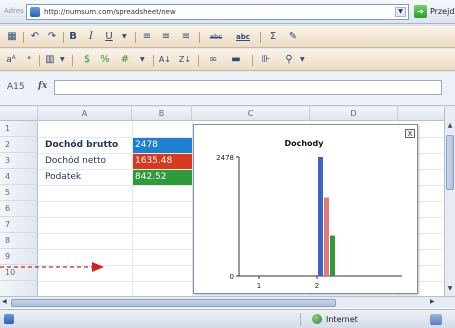 This screenshot has width=455, height=328. What do you see at coordinates (225, 158) in the screenshot?
I see `chart-y-tick-label: 2478` at bounding box center [225, 158].